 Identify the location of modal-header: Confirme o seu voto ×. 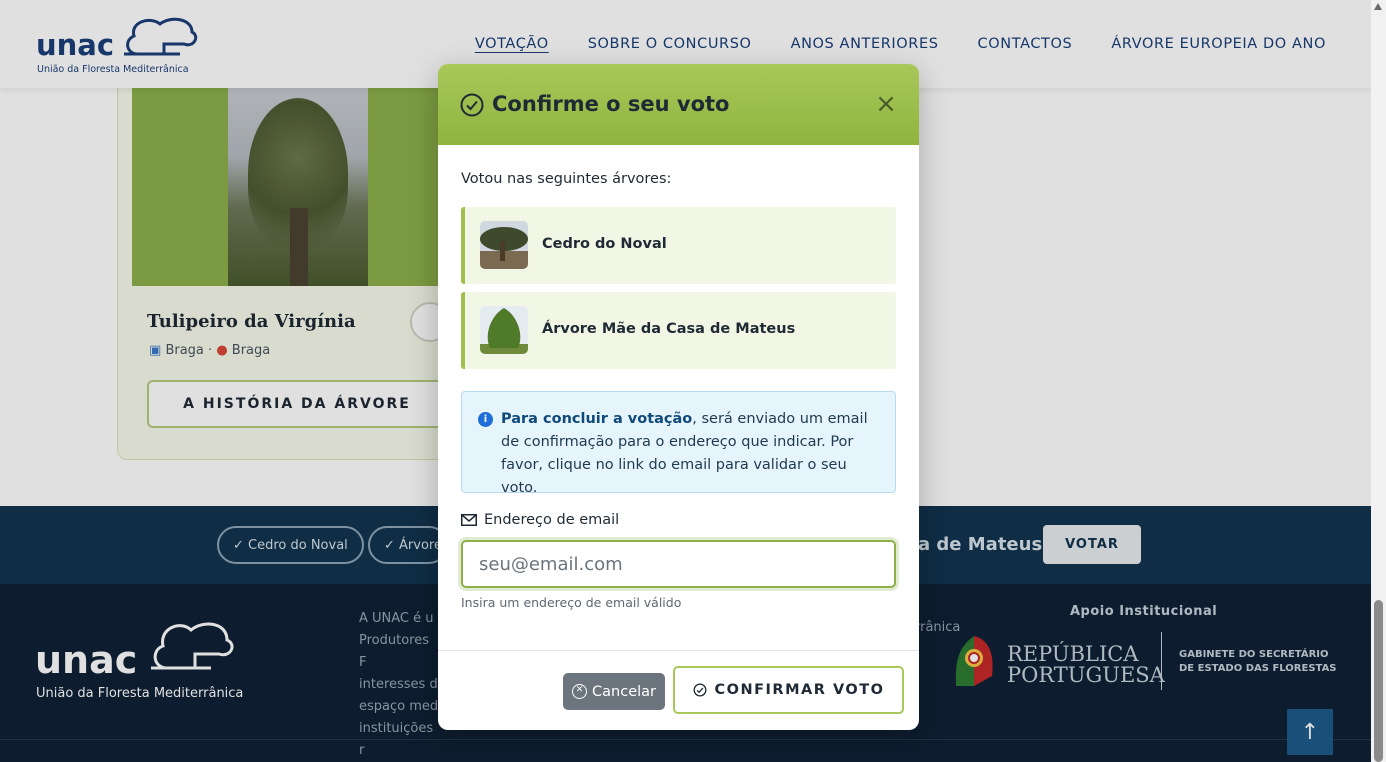
(678, 104).